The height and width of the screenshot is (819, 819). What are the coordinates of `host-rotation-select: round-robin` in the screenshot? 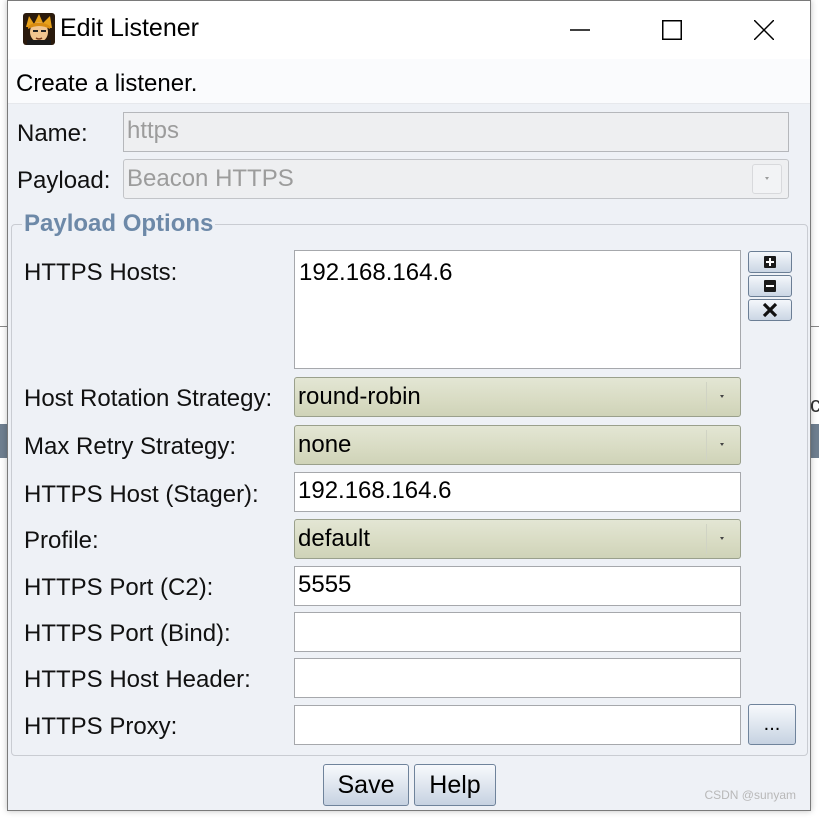 It's located at (517, 397).